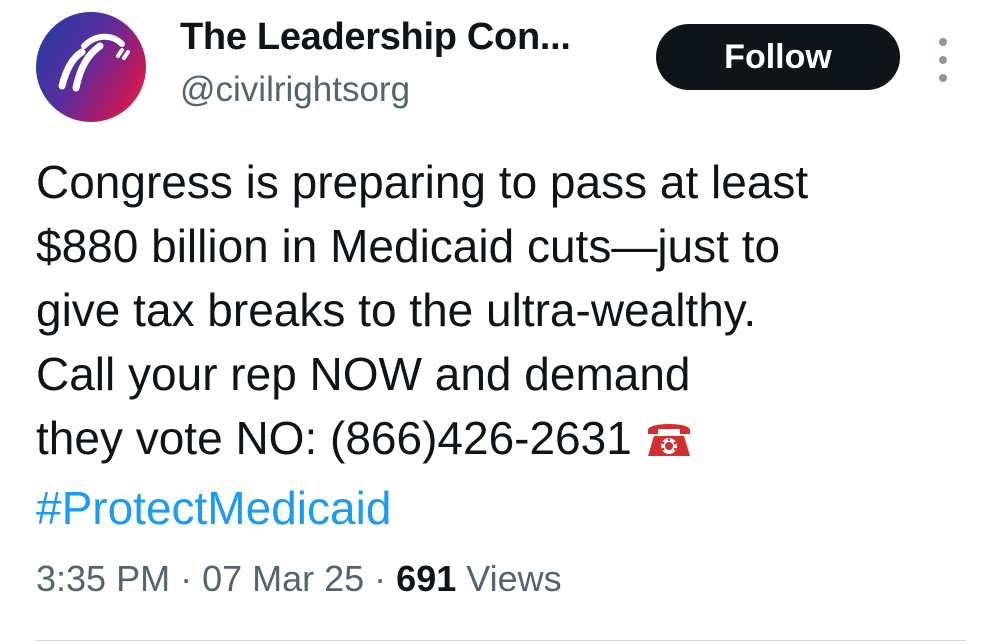  What do you see at coordinates (283, 578) in the screenshot?
I see `tweet-date: 07 Mar 25` at bounding box center [283, 578].